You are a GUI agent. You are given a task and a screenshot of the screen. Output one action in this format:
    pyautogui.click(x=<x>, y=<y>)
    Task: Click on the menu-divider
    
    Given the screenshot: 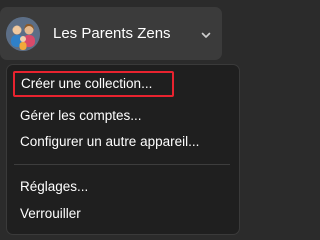 What is the action you would take?
    pyautogui.click(x=122, y=164)
    